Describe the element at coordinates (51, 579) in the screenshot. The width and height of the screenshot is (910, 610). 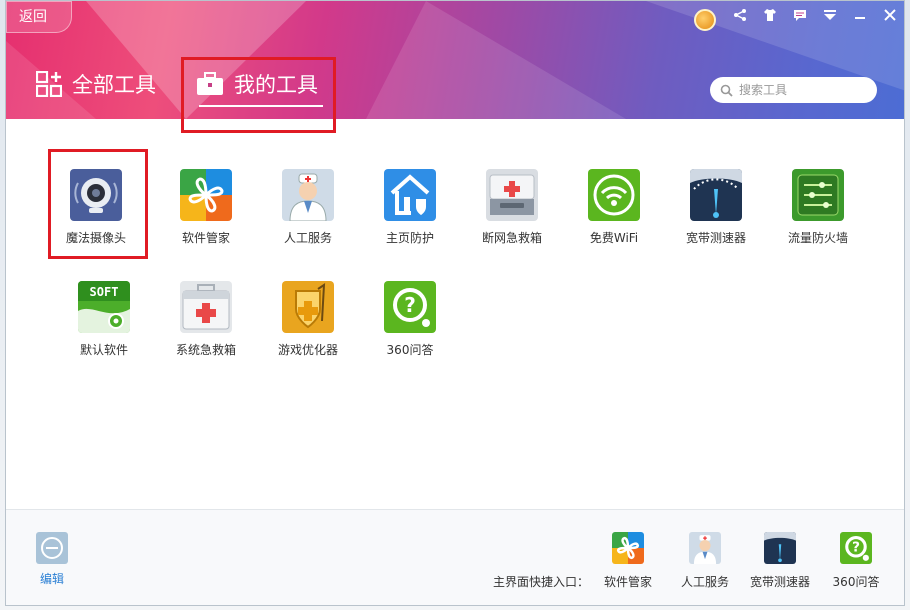
I see `edit-label: 编辑` at that location.